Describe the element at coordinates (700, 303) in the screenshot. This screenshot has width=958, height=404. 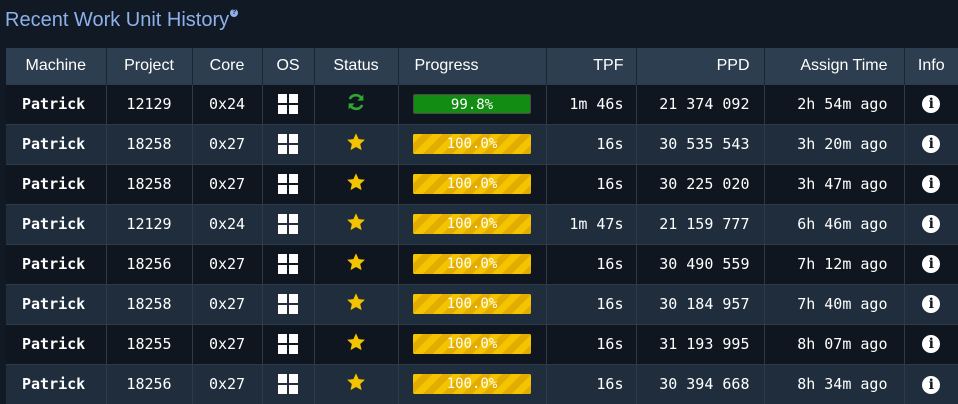
I see `ppd-cell: 30 184 957` at that location.